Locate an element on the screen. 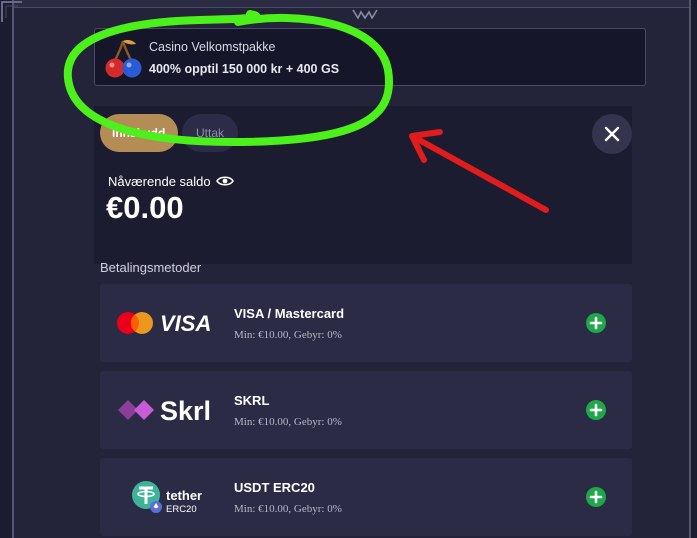 Image resolution: width=697 pixels, height=538 pixels. frame-right-border is located at coordinates (693, 269).